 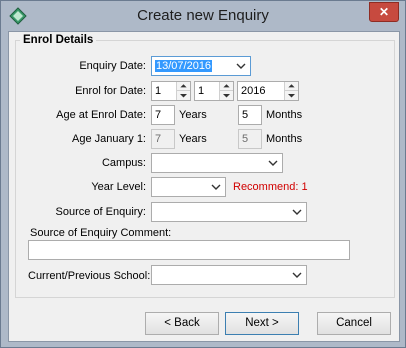 What do you see at coordinates (201, 91) in the screenshot?
I see `enrol-month-value: 1` at bounding box center [201, 91].